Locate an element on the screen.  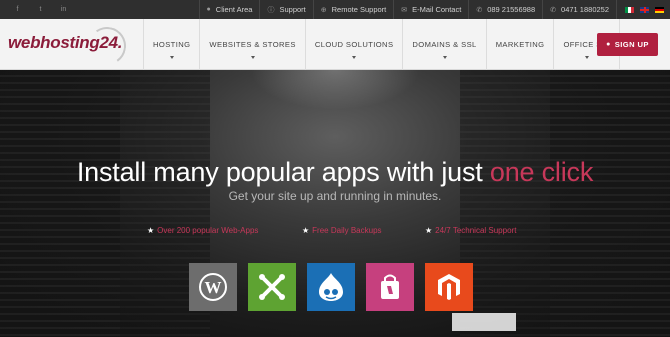
app-icons: W is located at coordinates (331, 287).